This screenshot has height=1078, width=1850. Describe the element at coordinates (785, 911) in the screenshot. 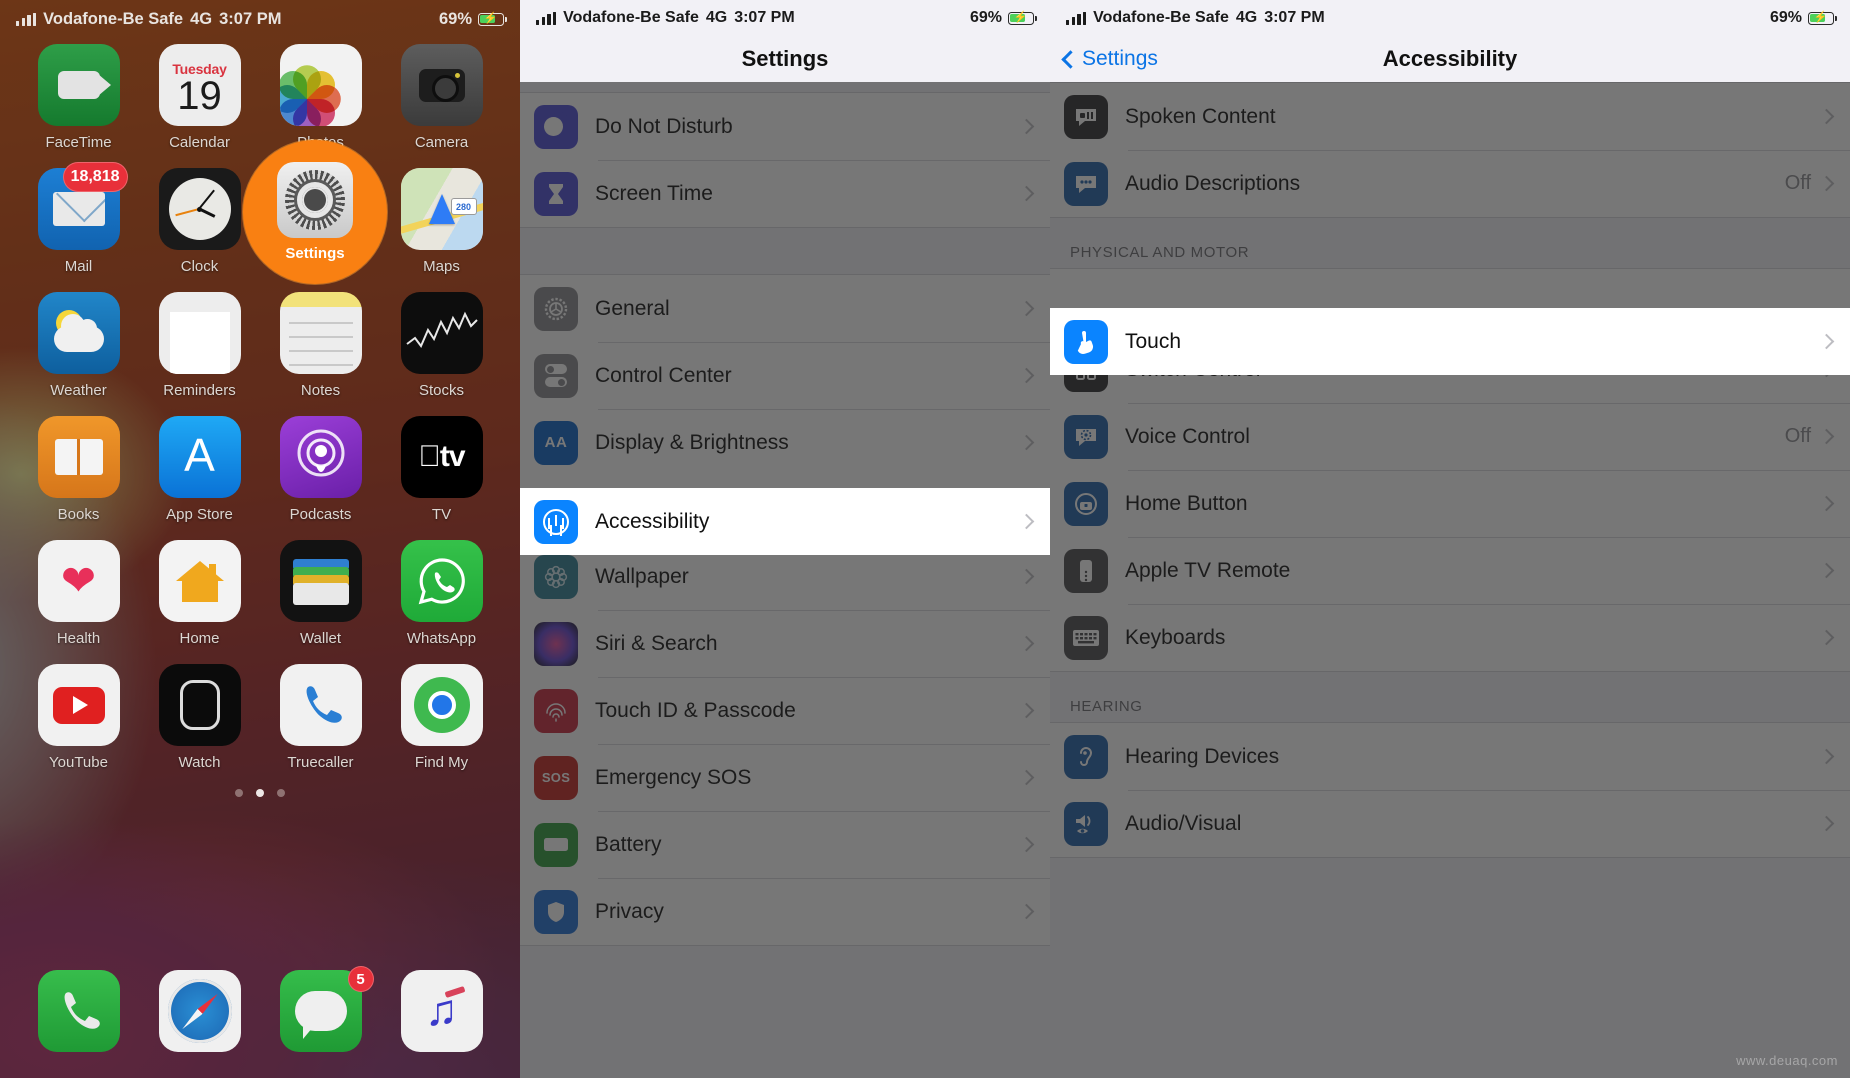

I see `settings-row-privacy: Privacy` at that location.